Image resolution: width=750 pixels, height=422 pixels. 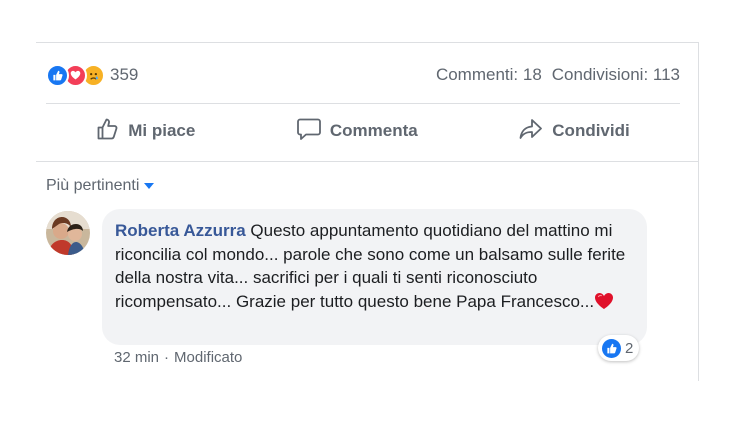 What do you see at coordinates (489, 75) in the screenshot?
I see `comments-count: Commenti: 18` at bounding box center [489, 75].